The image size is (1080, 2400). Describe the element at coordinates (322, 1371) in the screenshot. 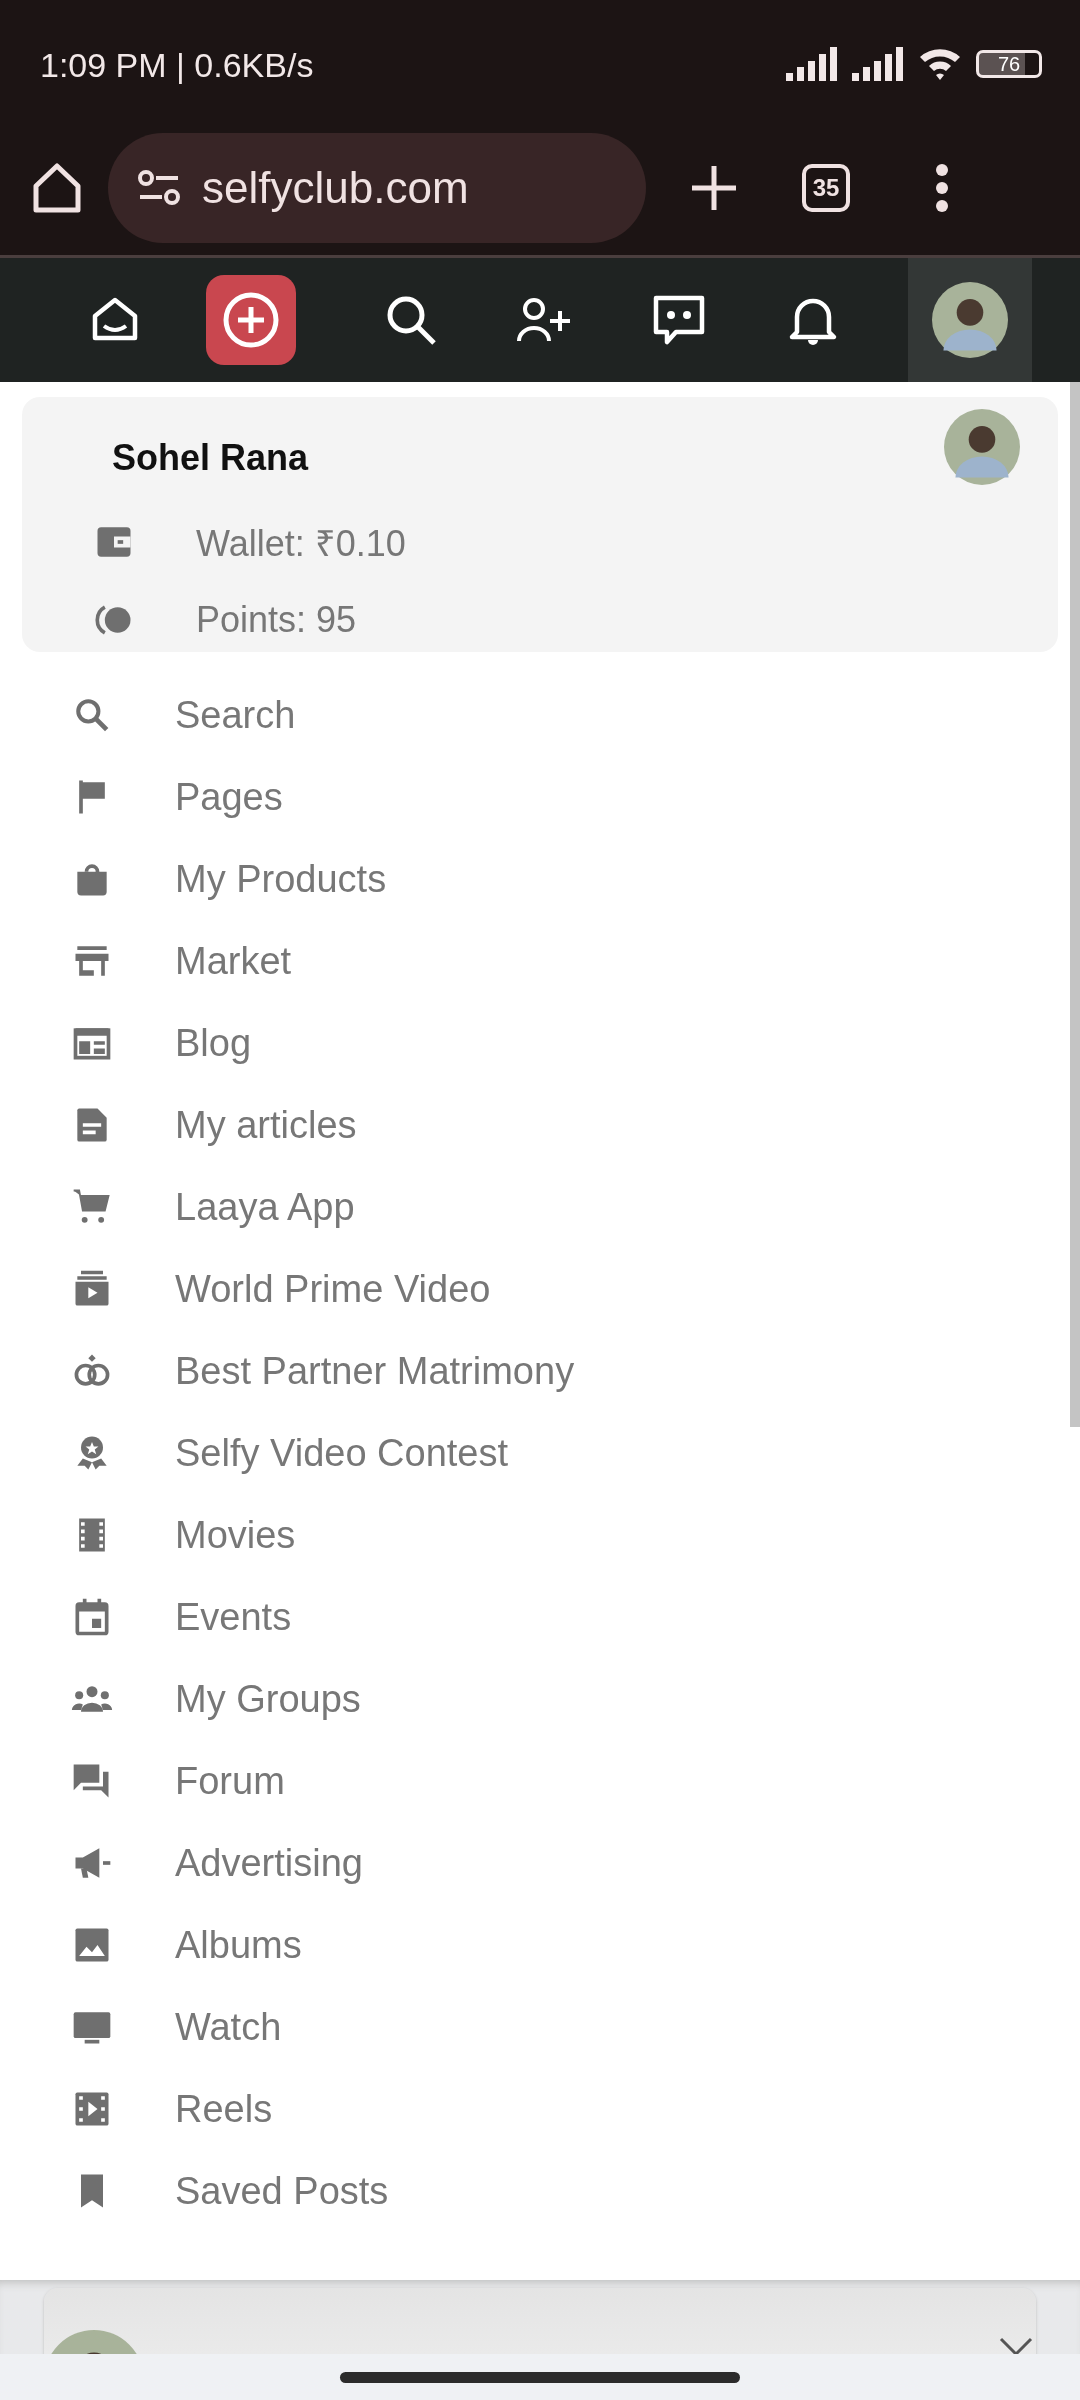

I see `menu-item: Best Partner Matrimony` at that location.